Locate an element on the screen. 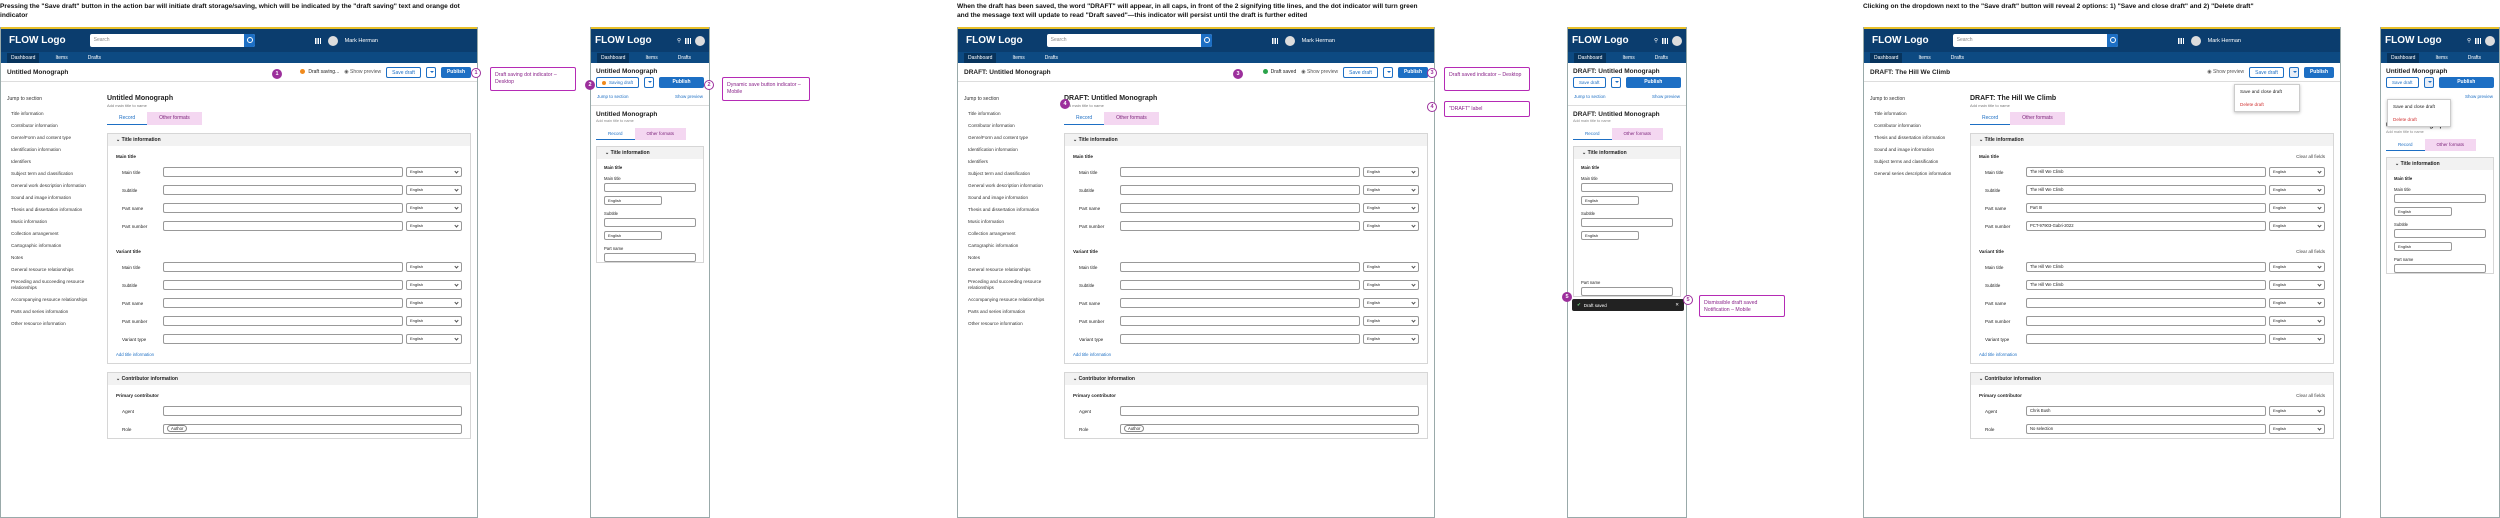  nav-items-2: Items is located at coordinates (1018, 58).